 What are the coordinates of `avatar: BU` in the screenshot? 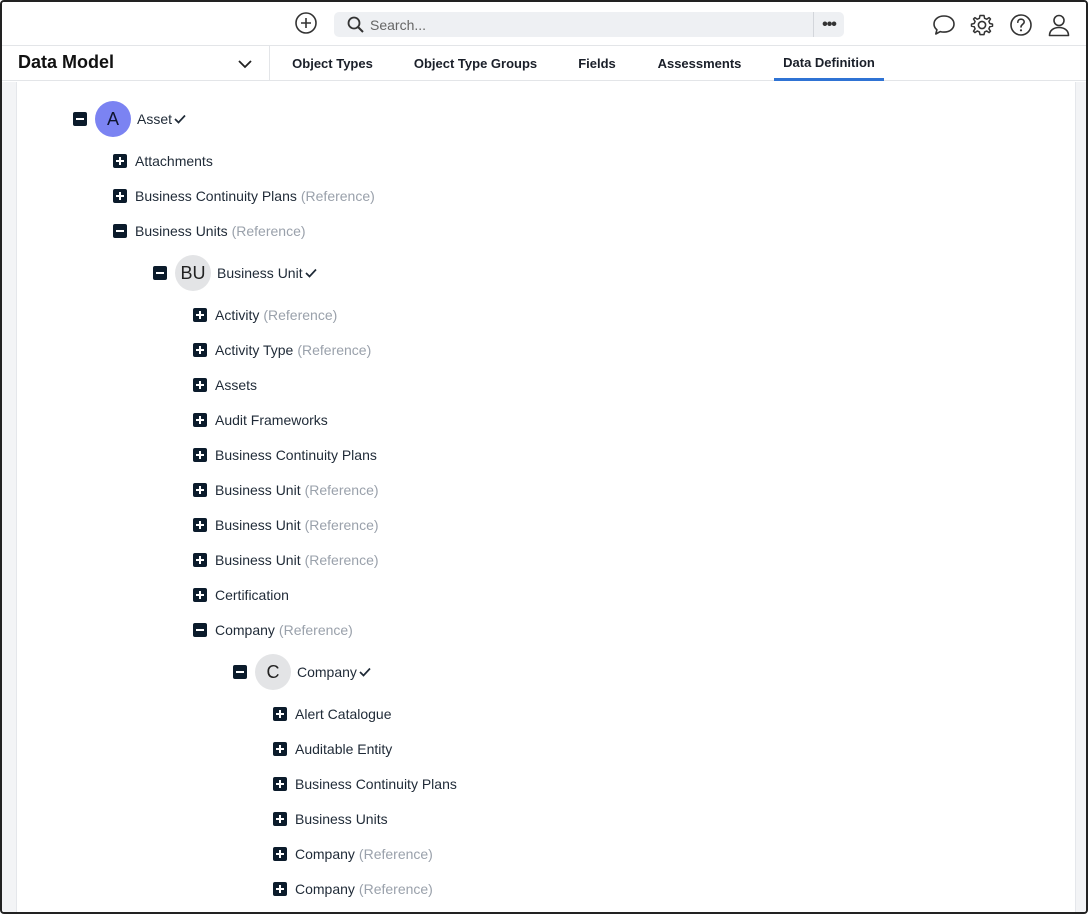 It's located at (193, 273).